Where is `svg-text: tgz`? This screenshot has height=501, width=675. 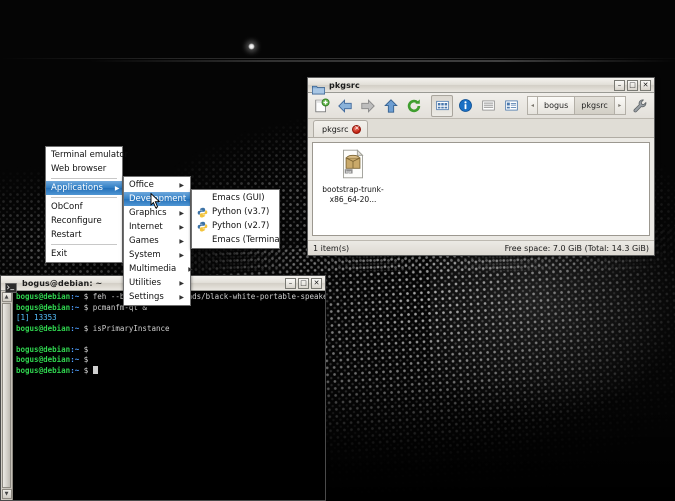 svg-text: tgz is located at coordinates (349, 172).